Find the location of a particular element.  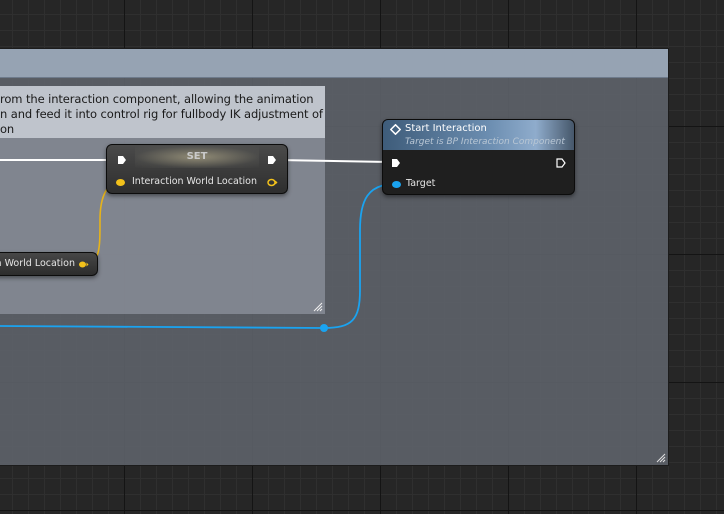

set-node-title: SET is located at coordinates (197, 157).